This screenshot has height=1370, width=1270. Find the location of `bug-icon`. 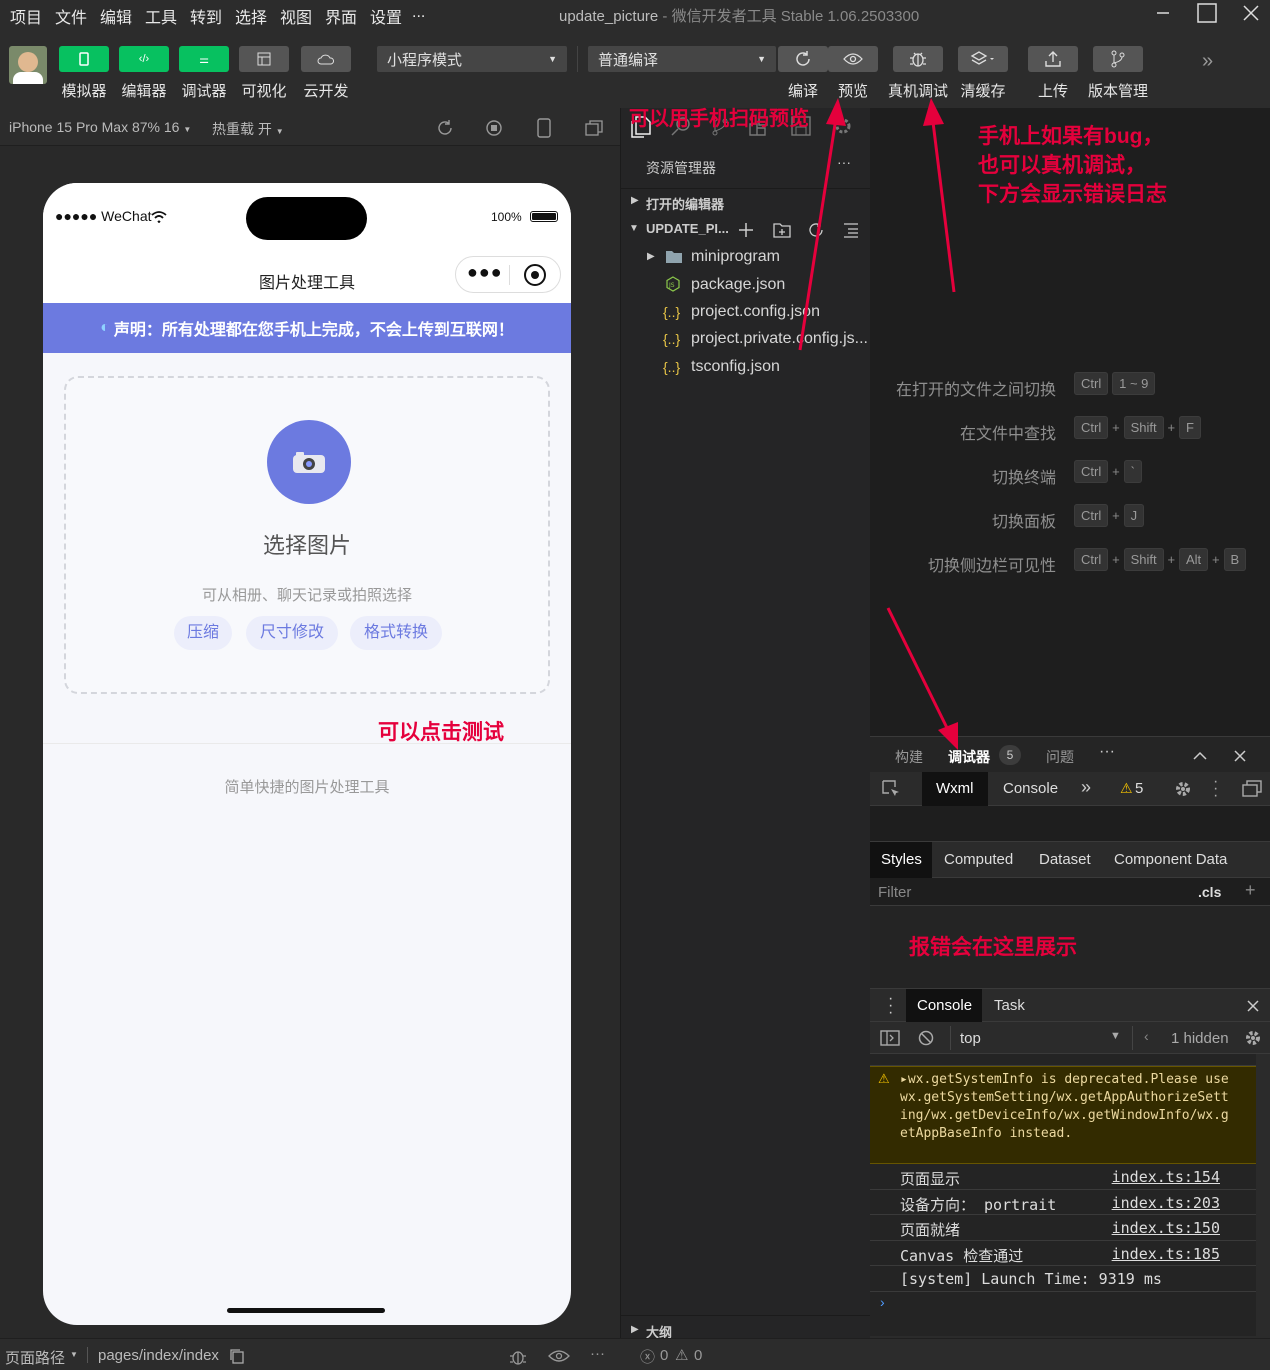

bug-icon is located at coordinates (518, 1357).